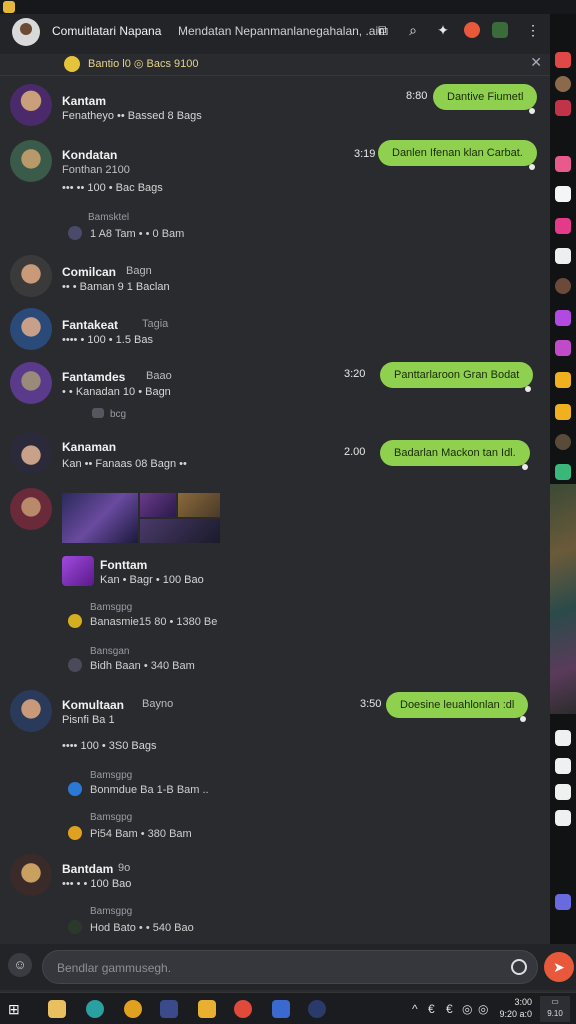 This screenshot has height=1024, width=576. I want to click on message-bubble: Dantive Fiumetl, so click(485, 99).